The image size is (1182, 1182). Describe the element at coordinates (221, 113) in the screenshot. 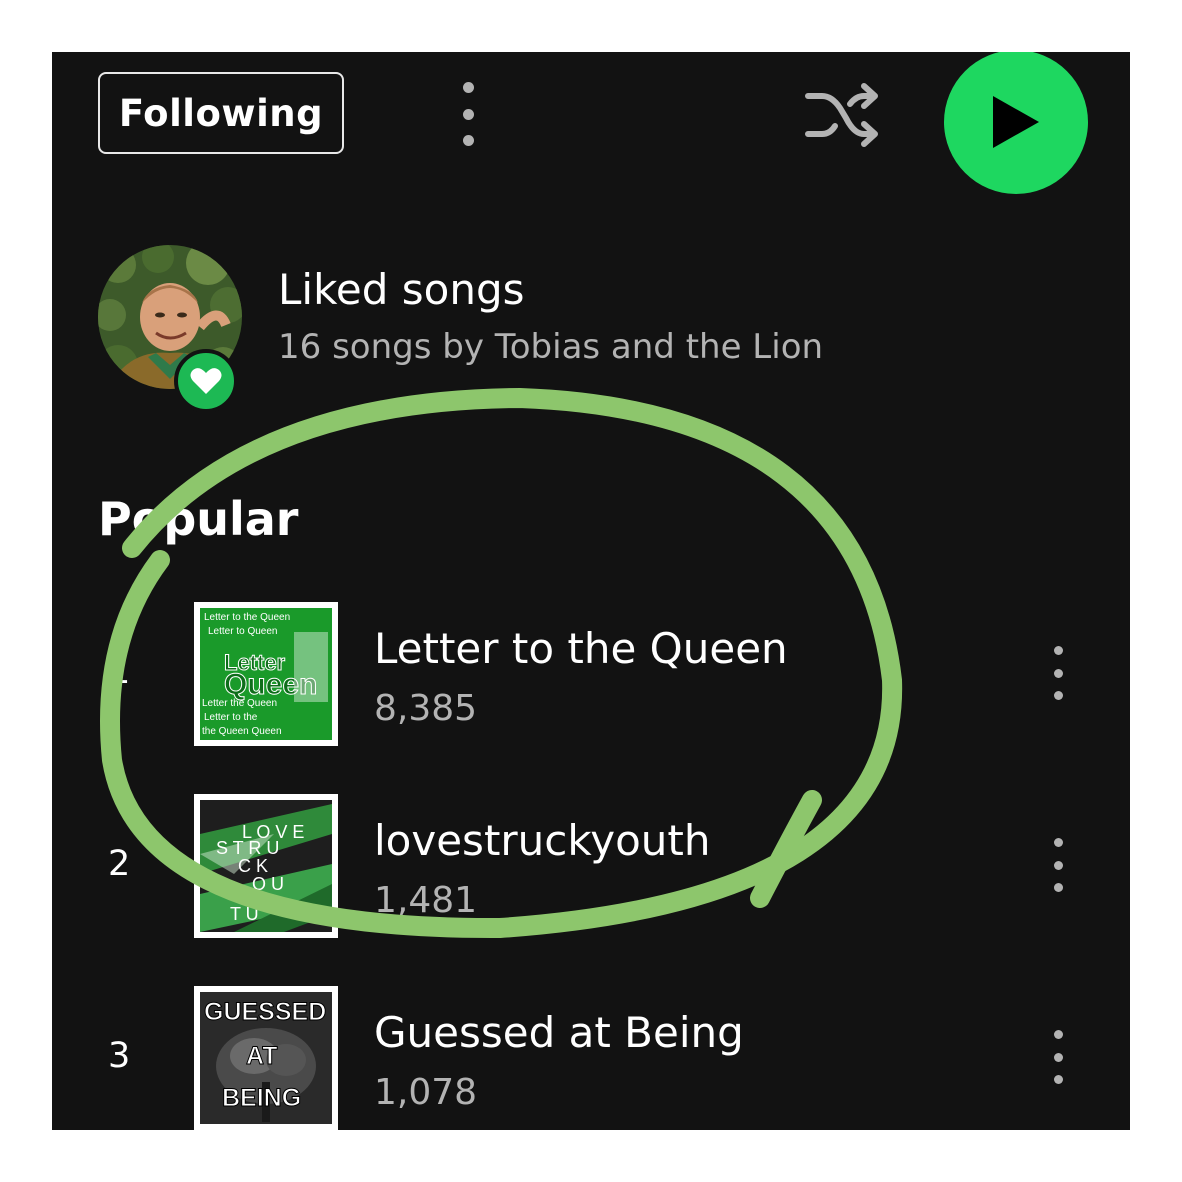

I see `following-button: Following` at that location.